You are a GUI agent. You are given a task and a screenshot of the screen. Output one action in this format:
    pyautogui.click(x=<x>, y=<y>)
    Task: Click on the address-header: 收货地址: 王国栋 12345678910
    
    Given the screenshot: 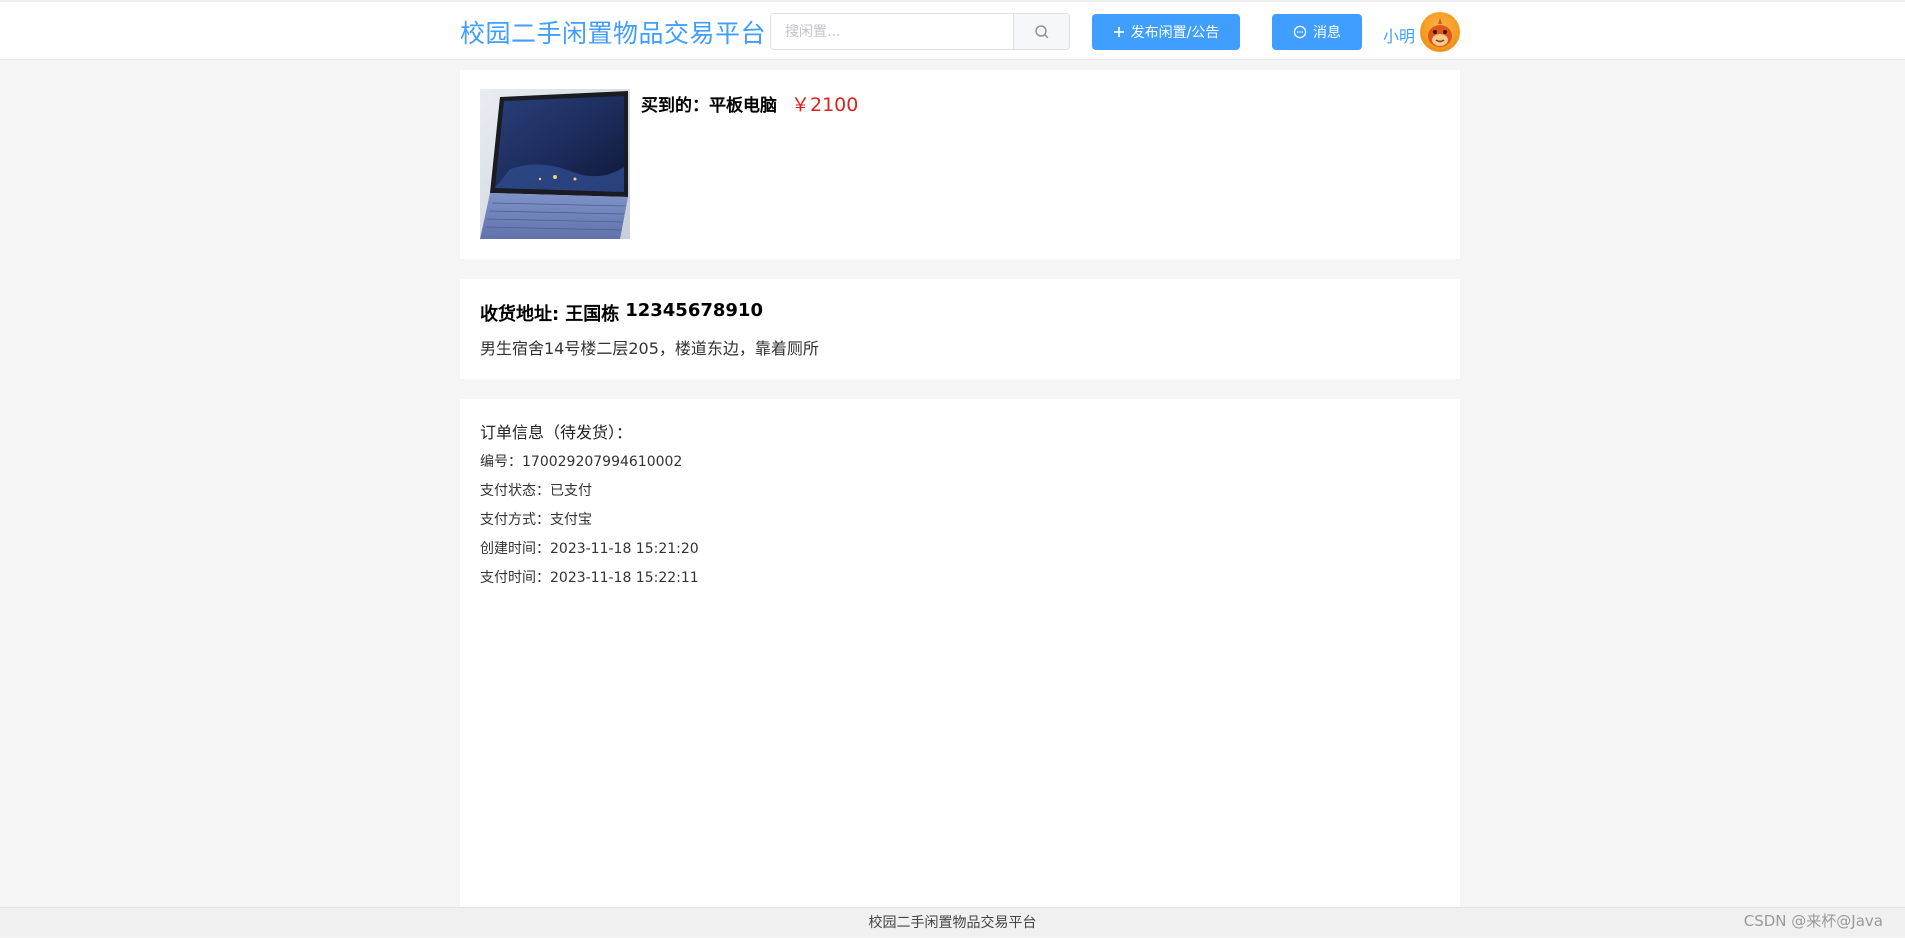 What is the action you would take?
    pyautogui.click(x=621, y=313)
    